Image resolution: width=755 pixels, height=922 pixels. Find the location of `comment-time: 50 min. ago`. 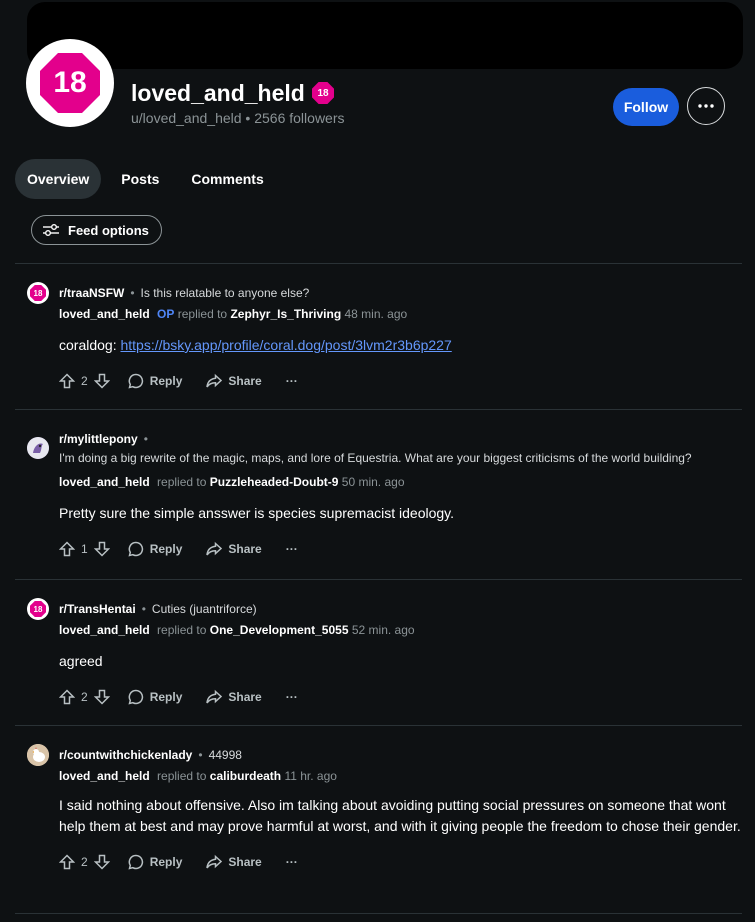

comment-time: 50 min. ago is located at coordinates (373, 482).